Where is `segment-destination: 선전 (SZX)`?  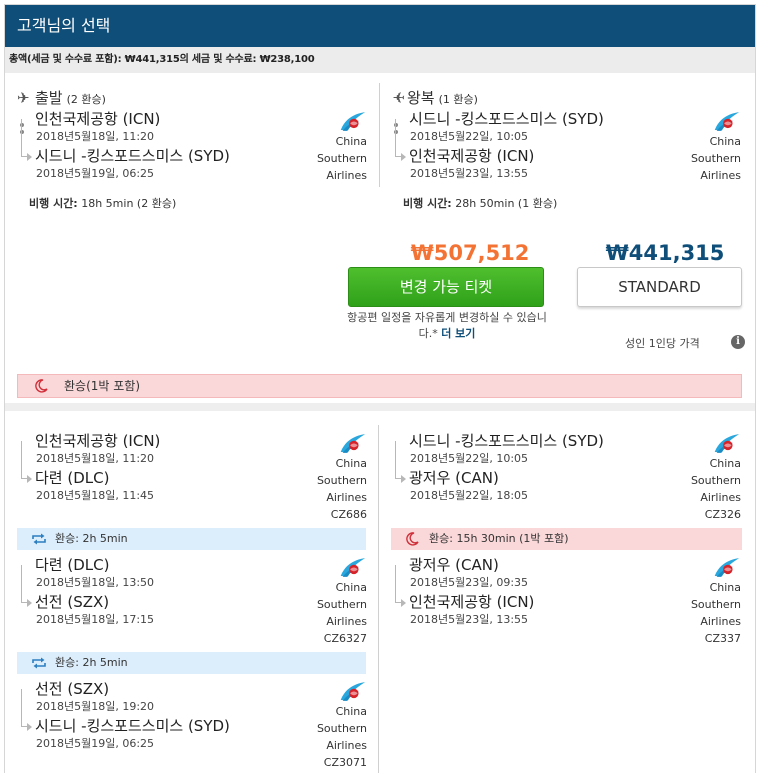
segment-destination: 선전 (SZX) is located at coordinates (72, 602).